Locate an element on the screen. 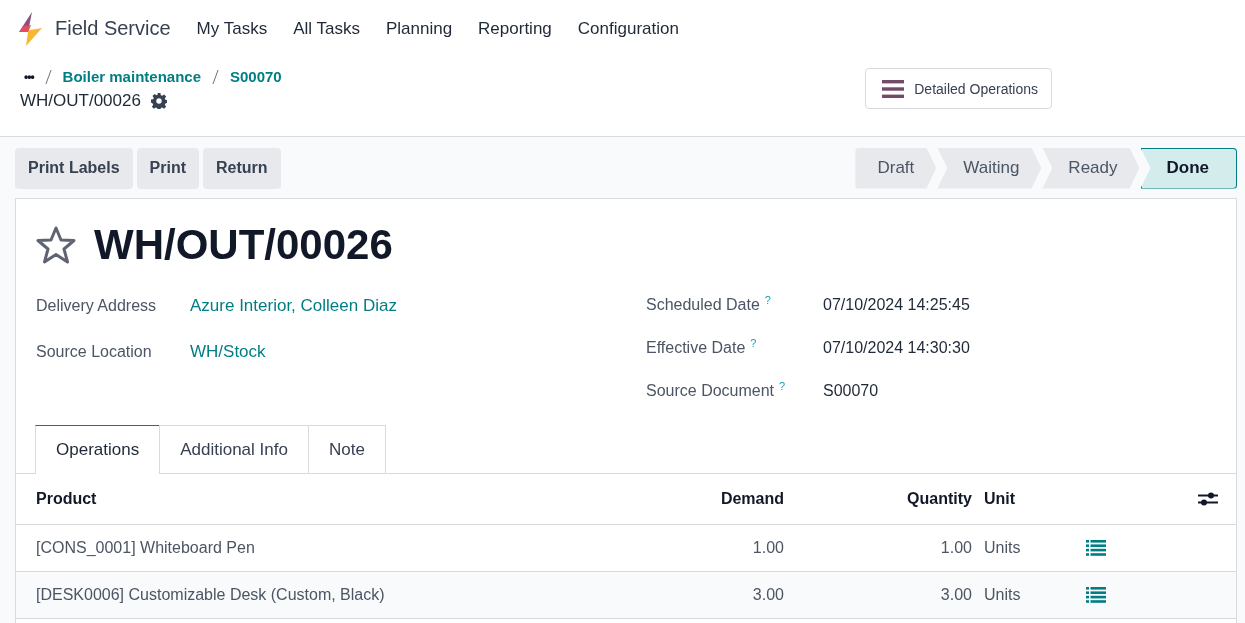 Image resolution: width=1245 pixels, height=623 pixels. menu-item: Reporting is located at coordinates (515, 28).